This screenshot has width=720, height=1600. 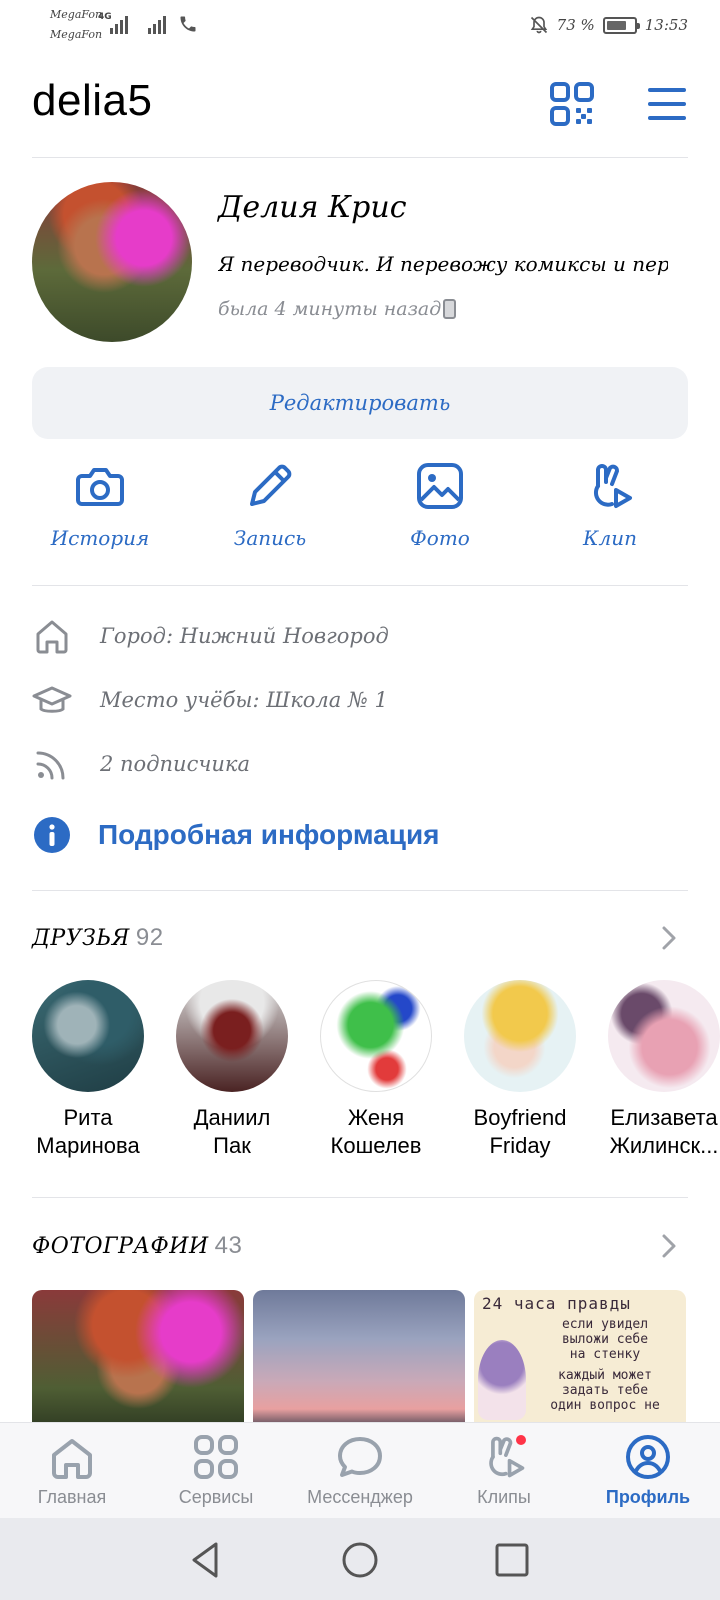 I want to click on nav-home: Главная, so click(x=72, y=1470).